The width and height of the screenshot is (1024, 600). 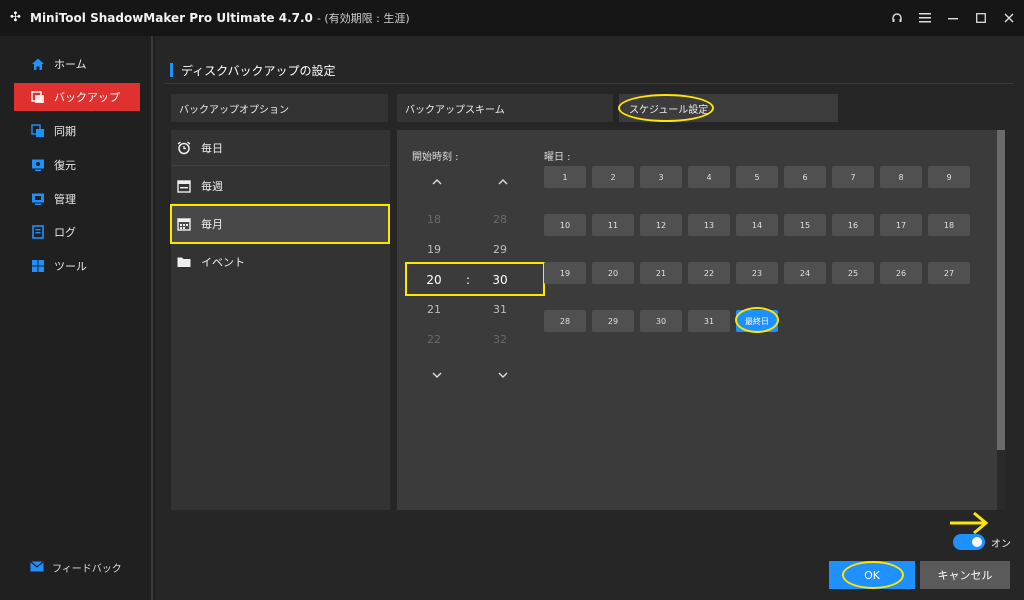 I want to click on day-button: 24, so click(x=805, y=273).